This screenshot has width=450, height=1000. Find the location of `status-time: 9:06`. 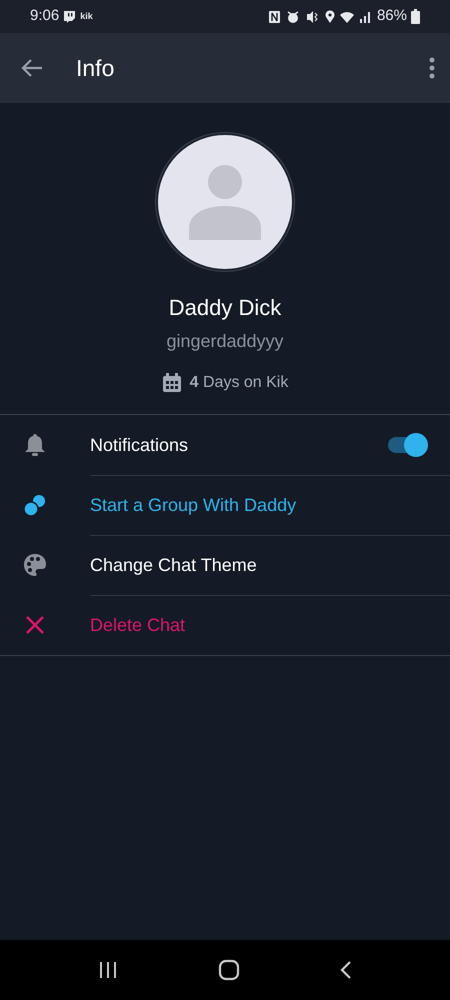

status-time: 9:06 is located at coordinates (45, 16).